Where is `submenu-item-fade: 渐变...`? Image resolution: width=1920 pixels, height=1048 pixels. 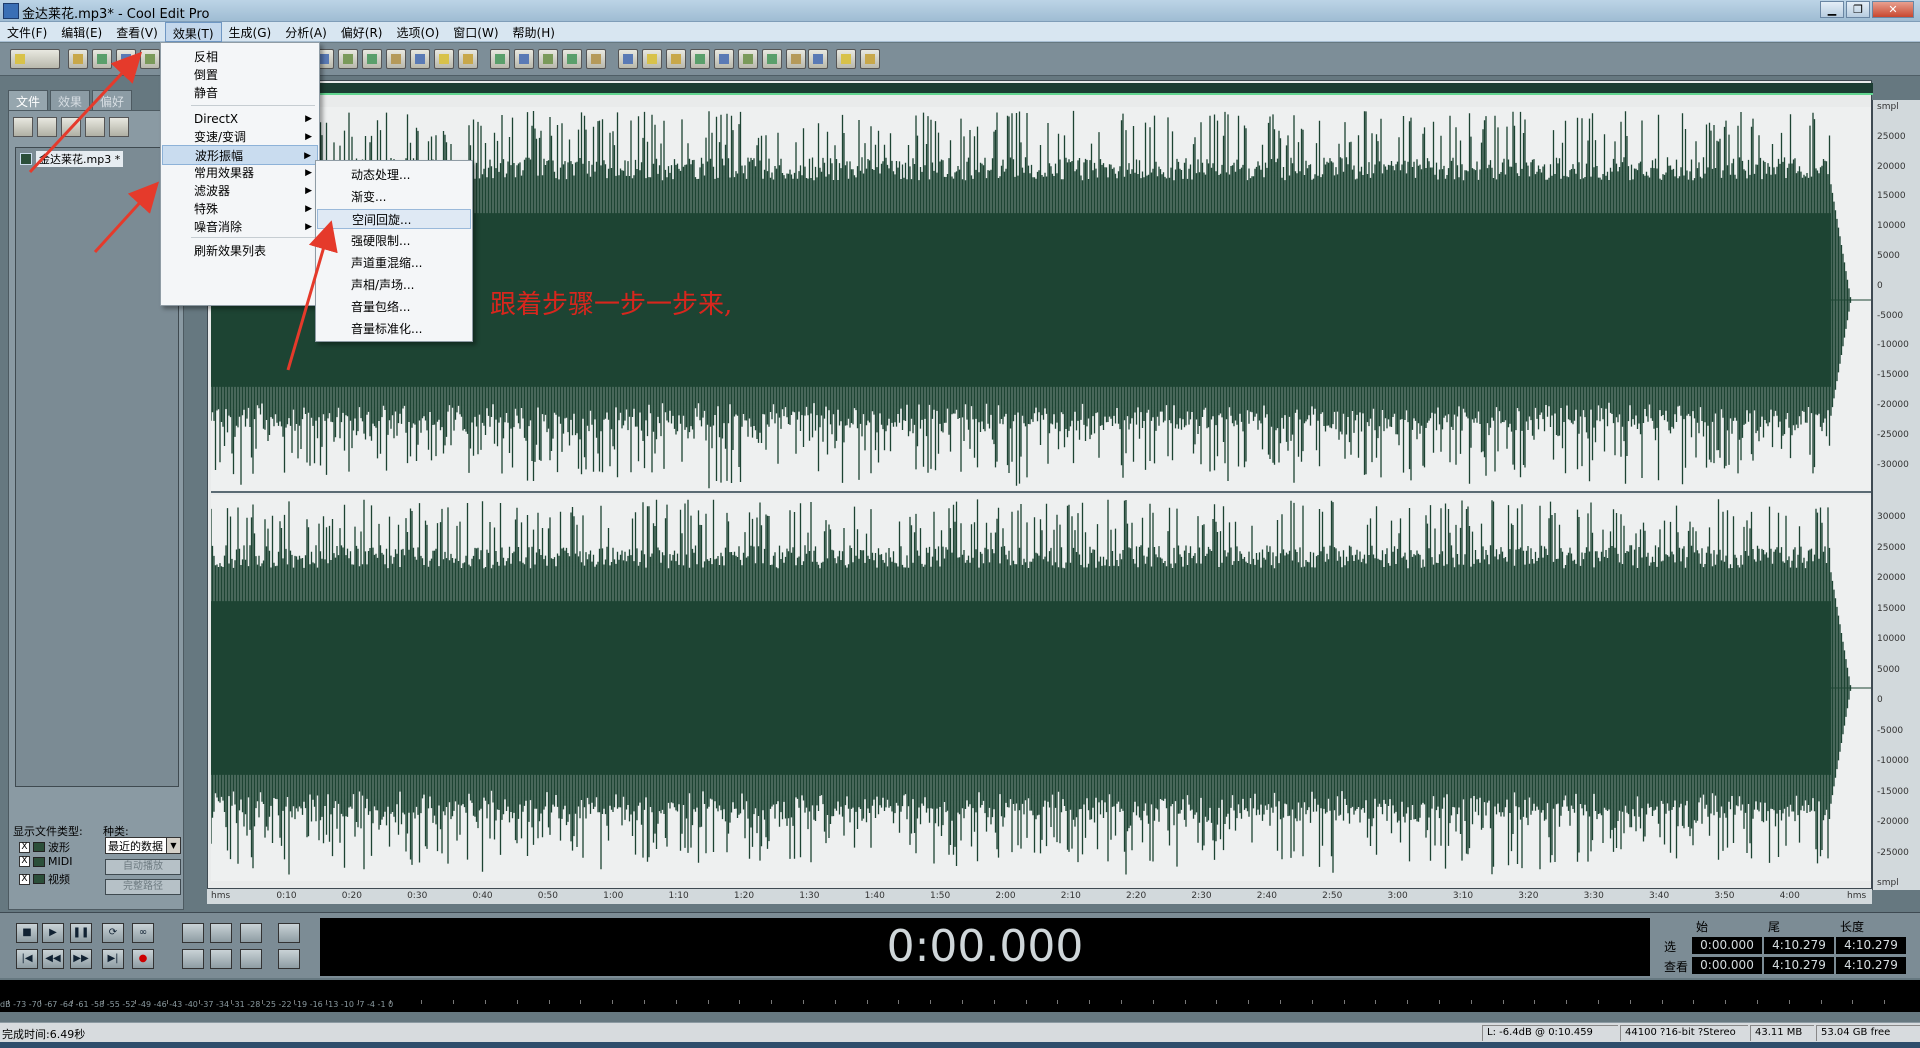
submenu-item-fade: 渐变... is located at coordinates (394, 197).